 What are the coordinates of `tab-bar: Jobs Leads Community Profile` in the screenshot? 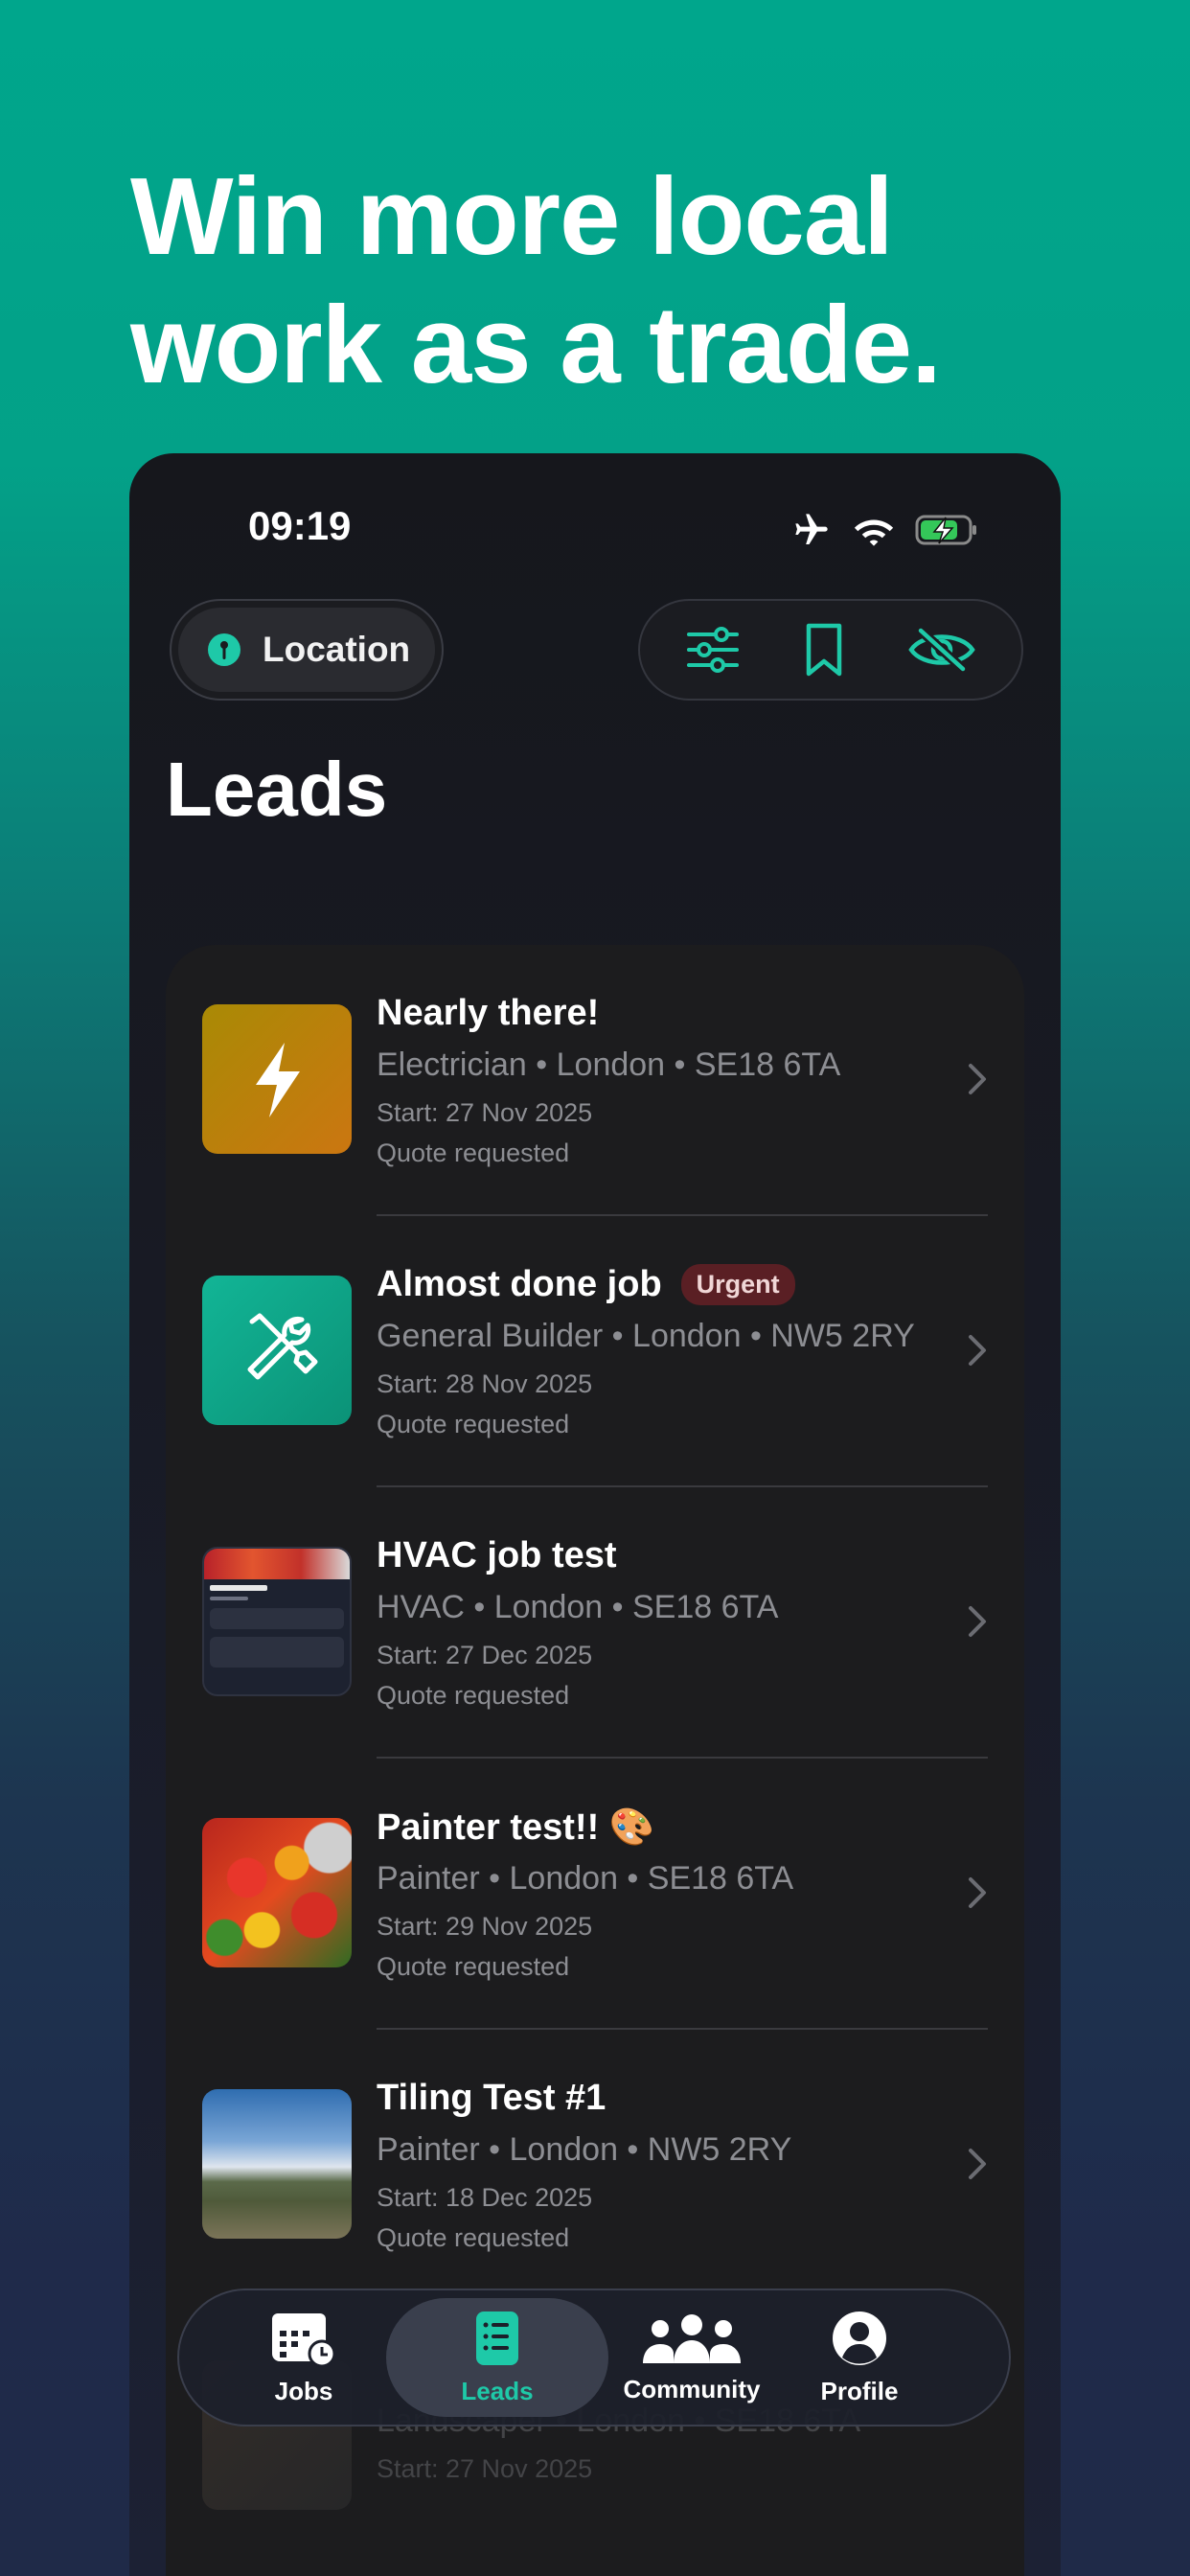 It's located at (594, 2357).